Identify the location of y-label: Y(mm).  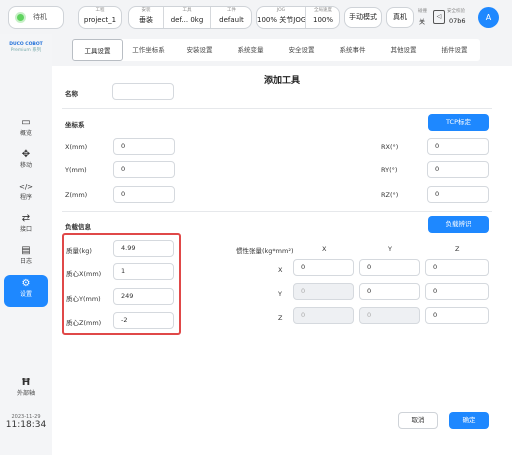
(76, 170).